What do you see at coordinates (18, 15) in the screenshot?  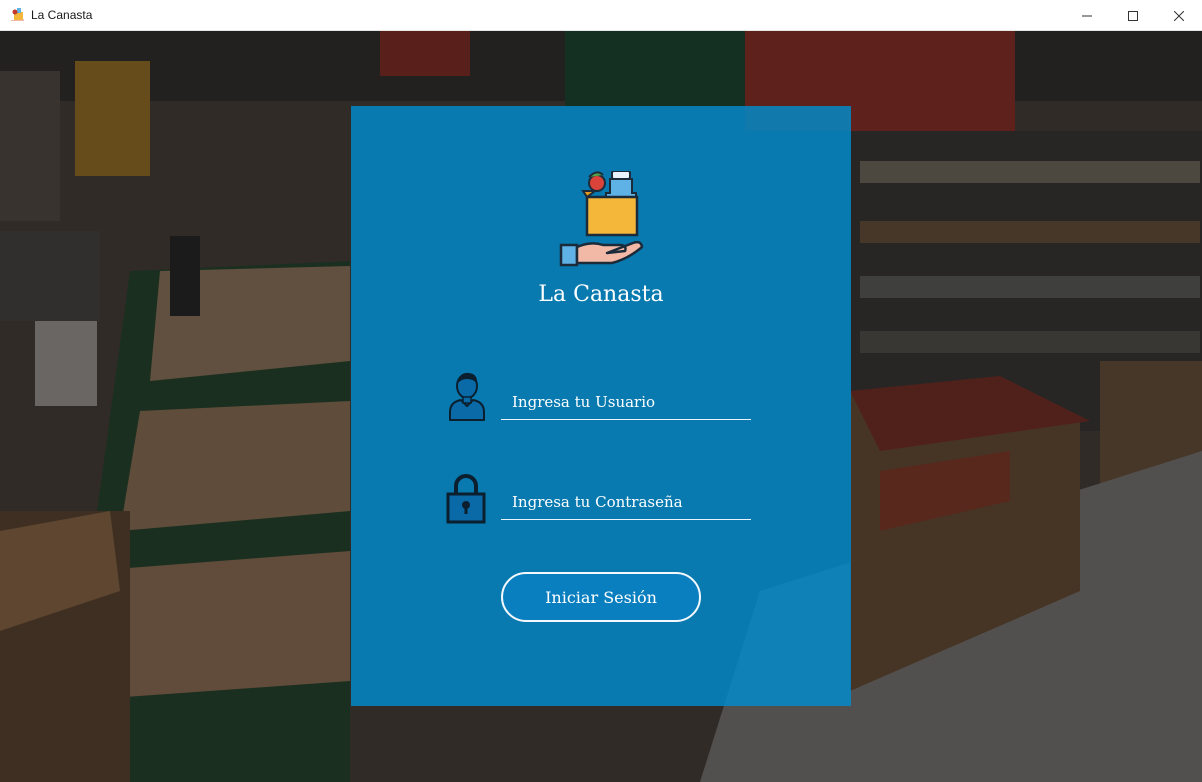 I see `app-icon` at bounding box center [18, 15].